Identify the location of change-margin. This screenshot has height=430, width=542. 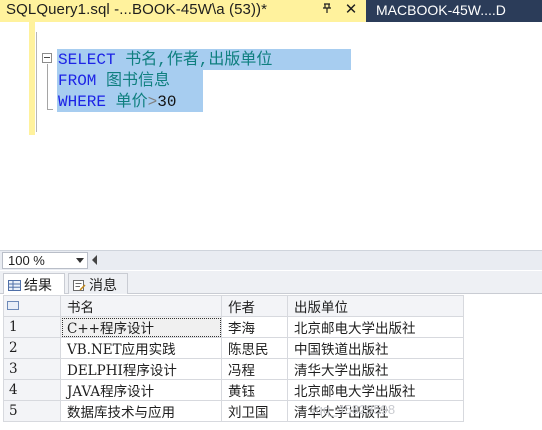
(32, 78).